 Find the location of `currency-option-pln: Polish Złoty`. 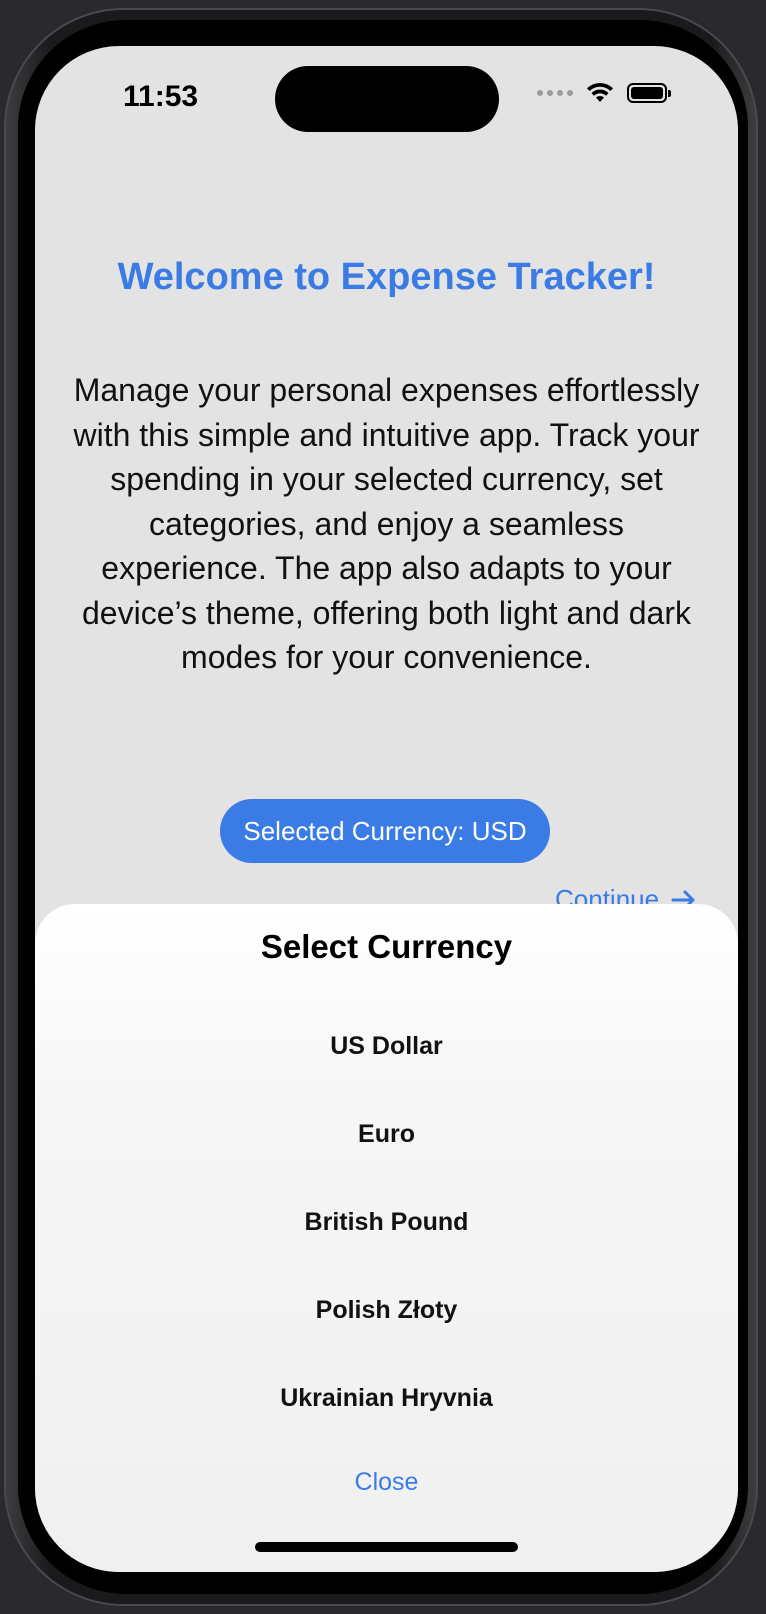

currency-option-pln: Polish Złoty is located at coordinates (386, 1310).